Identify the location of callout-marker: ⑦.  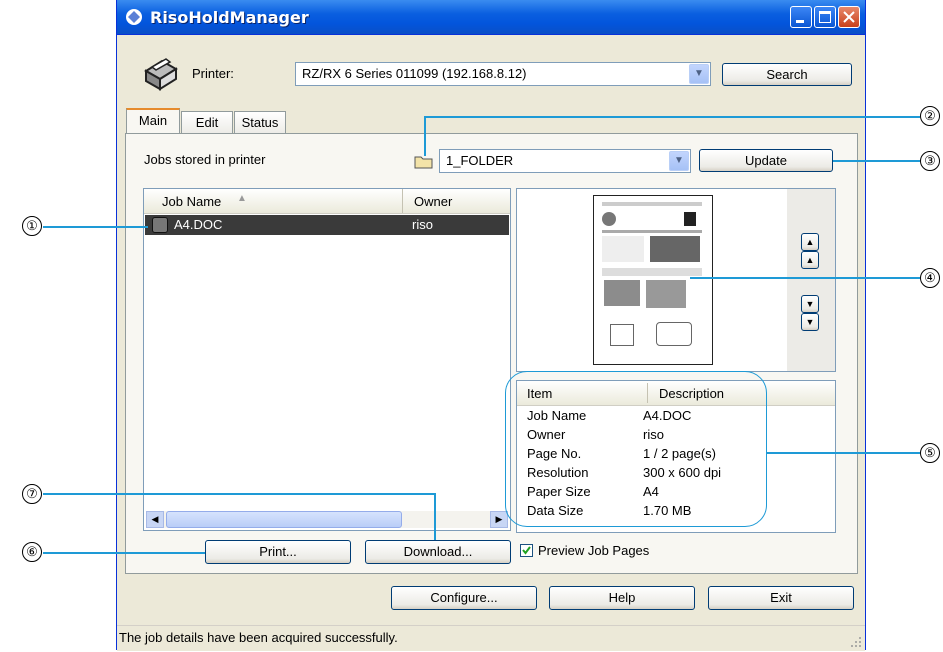
(32, 494).